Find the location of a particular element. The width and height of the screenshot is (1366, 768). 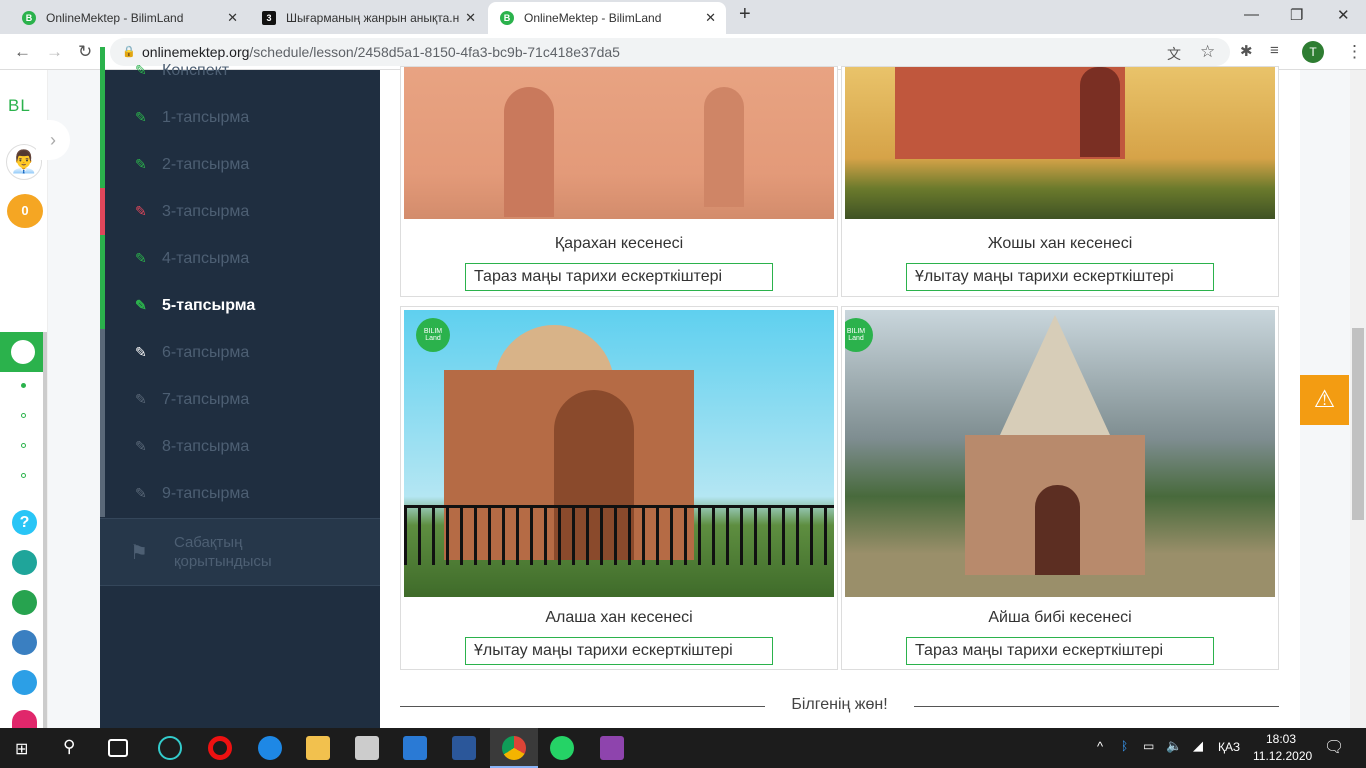

nav-dot-active is located at coordinates (23, 385).